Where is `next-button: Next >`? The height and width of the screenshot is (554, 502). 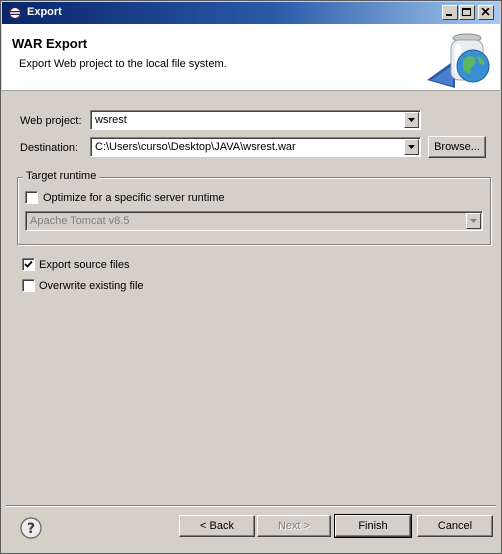
next-button: Next > is located at coordinates (294, 526).